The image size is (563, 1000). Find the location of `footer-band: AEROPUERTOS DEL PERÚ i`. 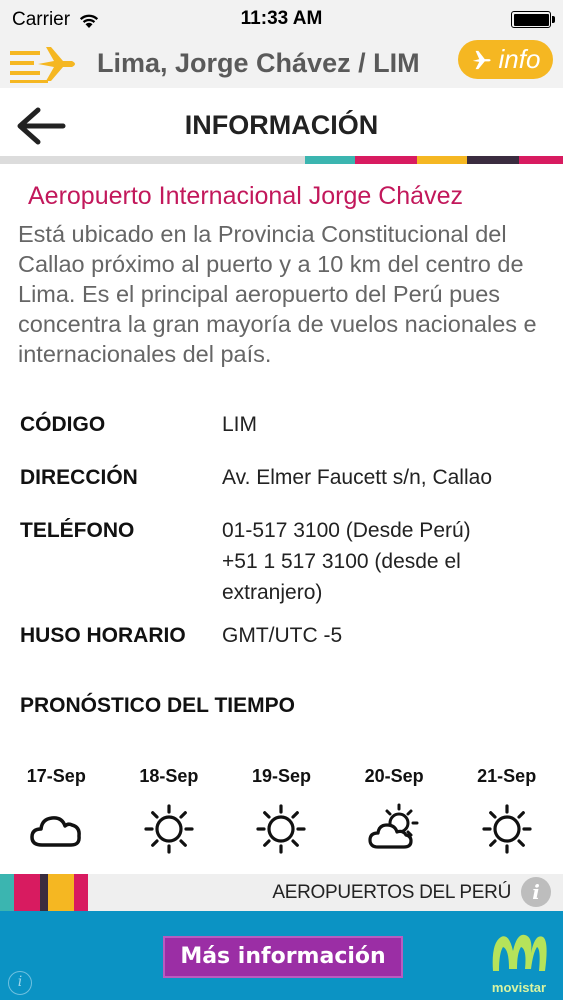

footer-band: AEROPUERTOS DEL PERÚ i is located at coordinates (281, 892).